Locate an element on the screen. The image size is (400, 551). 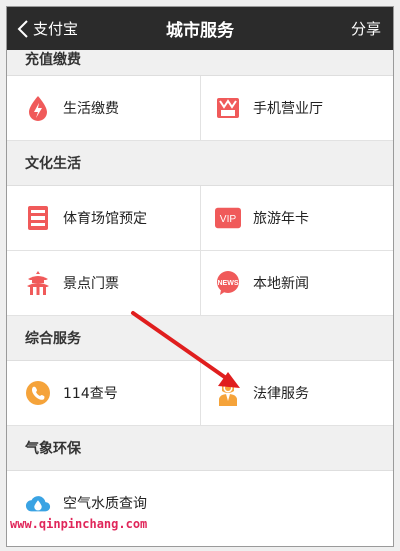
service-label: 景点门票 is located at coordinates (91, 284).